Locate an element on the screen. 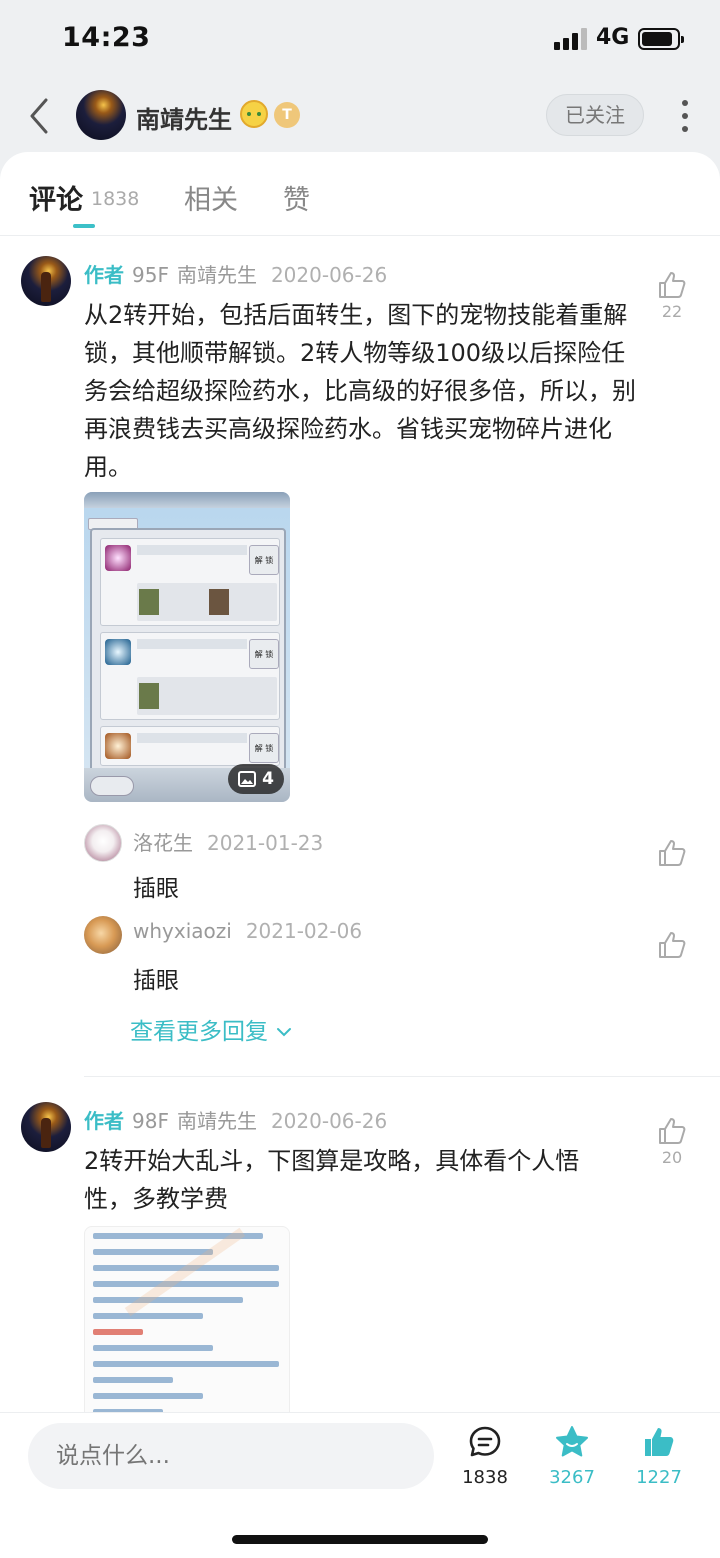 The height and width of the screenshot is (1558, 720). follow-button: 已关注 is located at coordinates (595, 115).